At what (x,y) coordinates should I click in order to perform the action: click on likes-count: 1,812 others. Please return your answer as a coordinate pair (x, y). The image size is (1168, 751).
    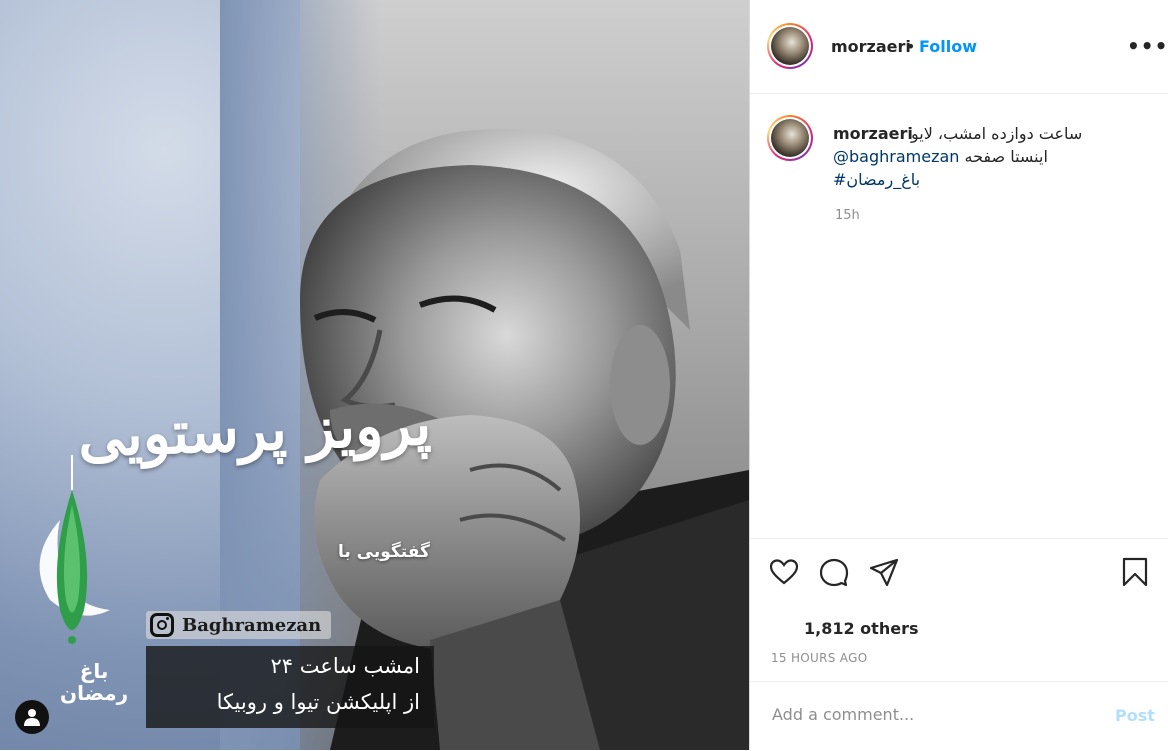
    Looking at the image, I should click on (861, 628).